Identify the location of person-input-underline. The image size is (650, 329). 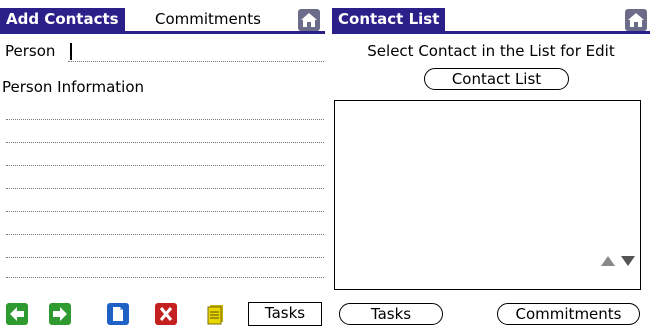
(196, 61).